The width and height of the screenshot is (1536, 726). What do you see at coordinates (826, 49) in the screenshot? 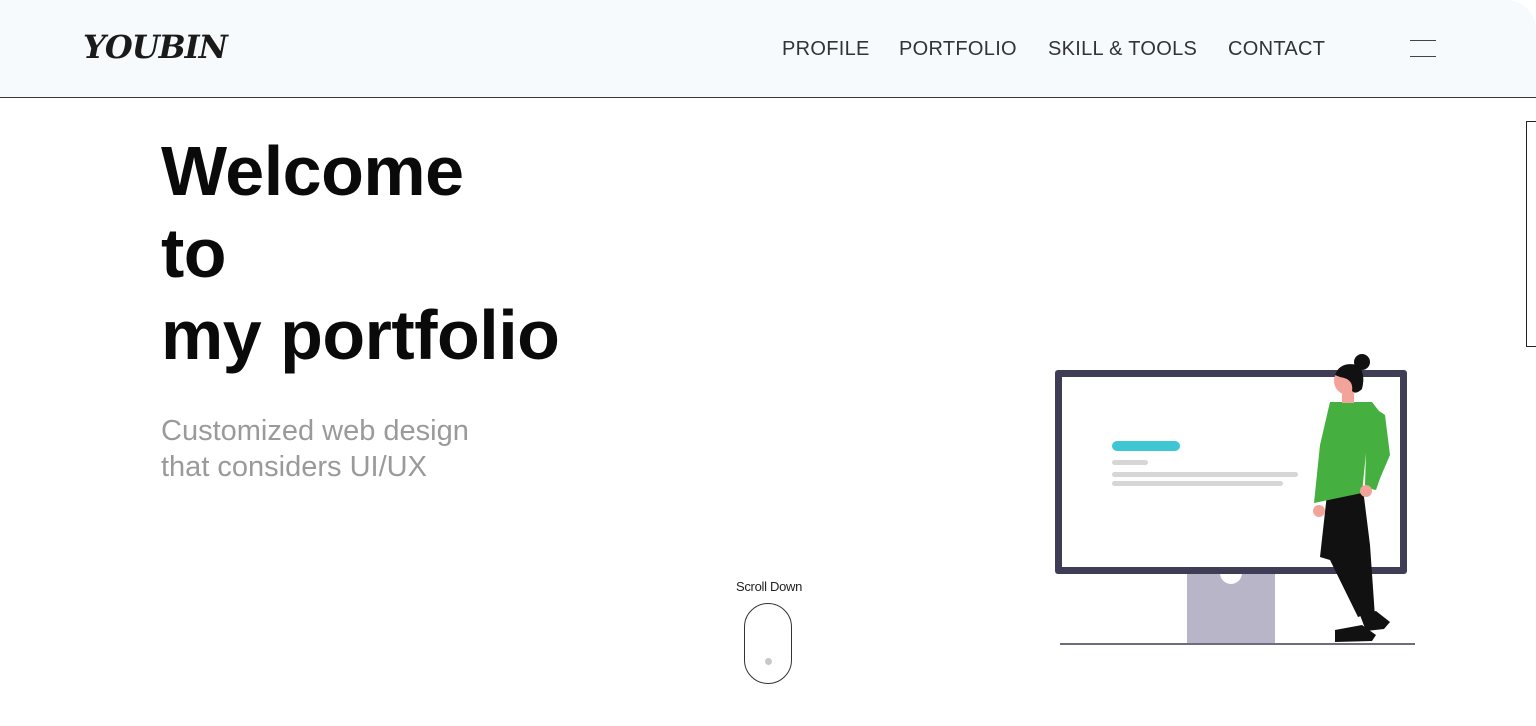
I see `nav-link-profile: PROFILE` at bounding box center [826, 49].